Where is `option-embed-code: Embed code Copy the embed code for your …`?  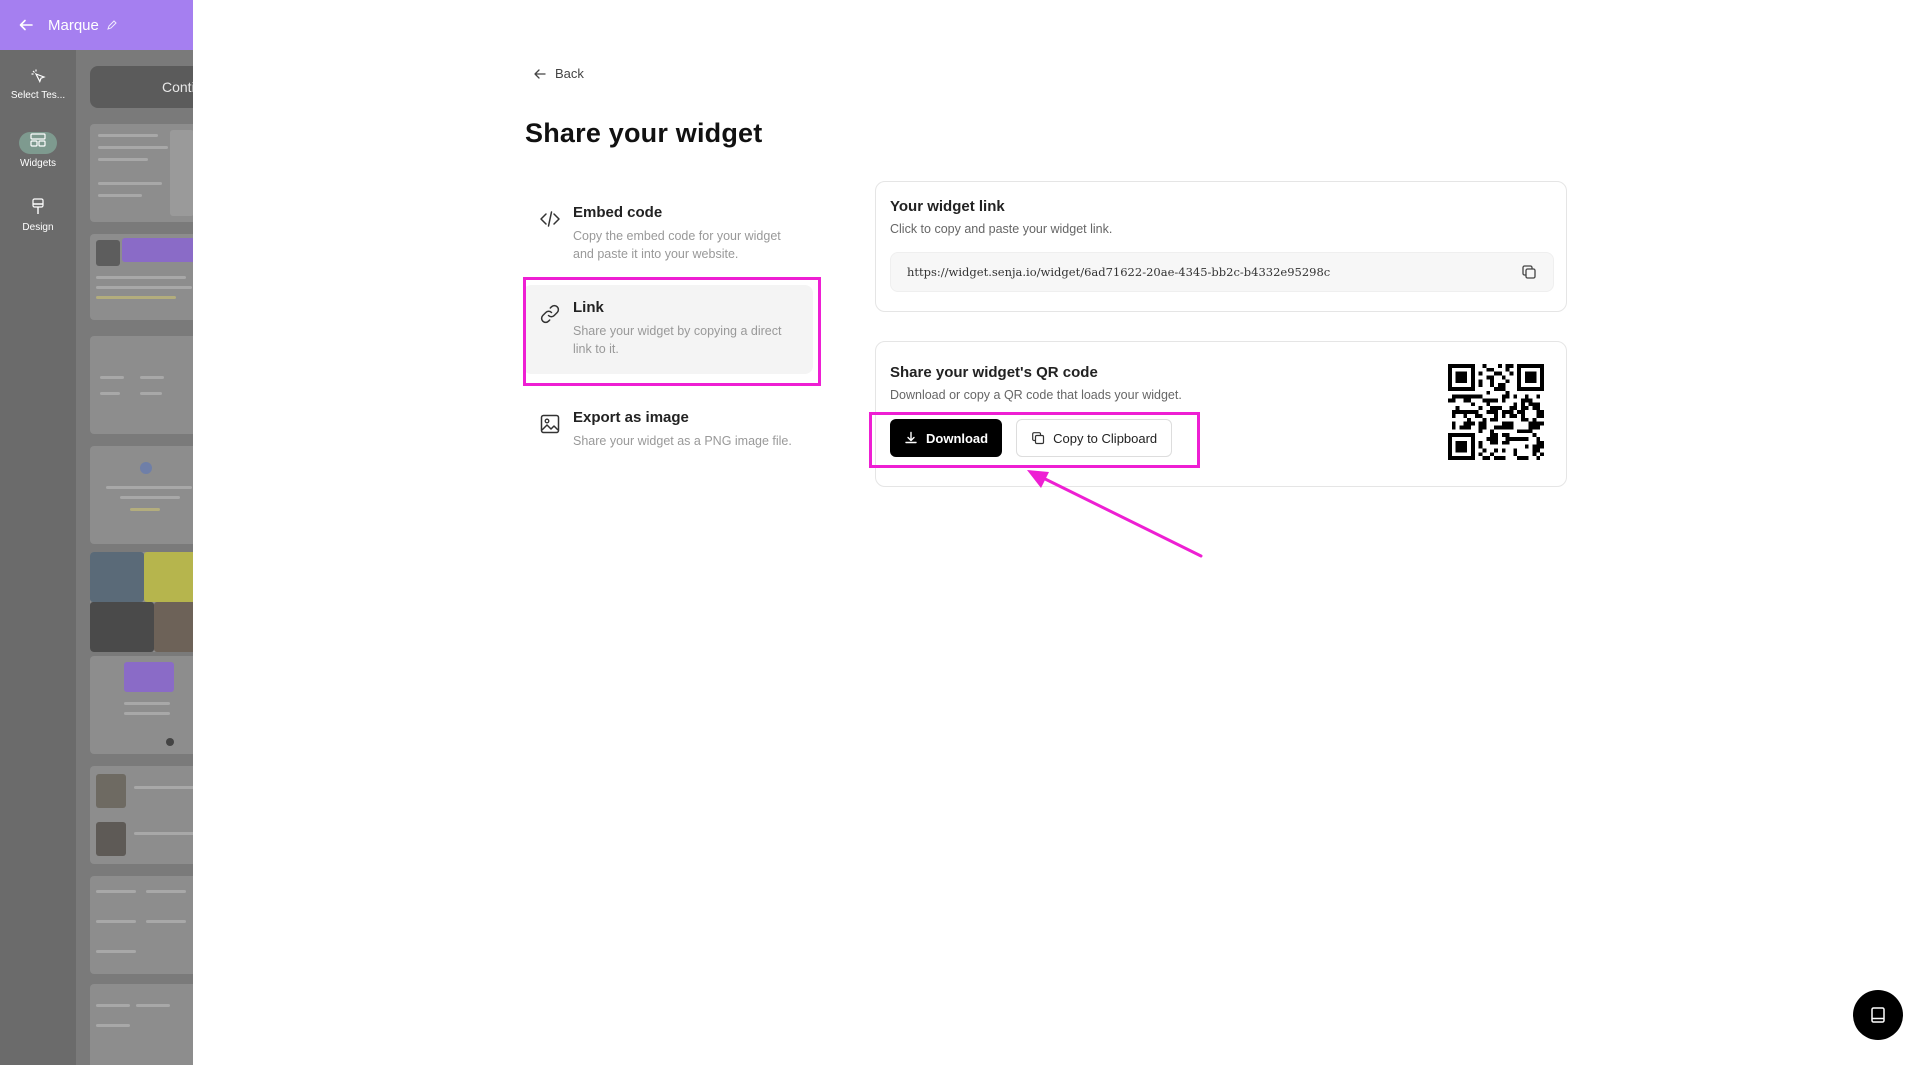
option-embed-code: Embed code Copy the embed code for your … is located at coordinates (668, 233).